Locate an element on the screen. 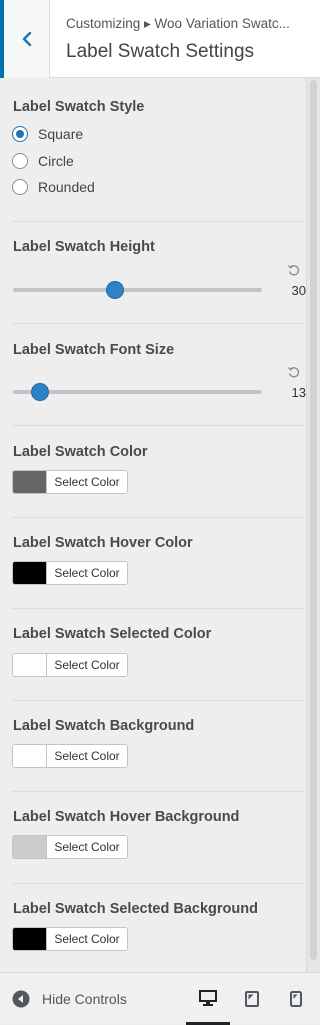  customizer-footer: Hide Controls is located at coordinates (160, 998).